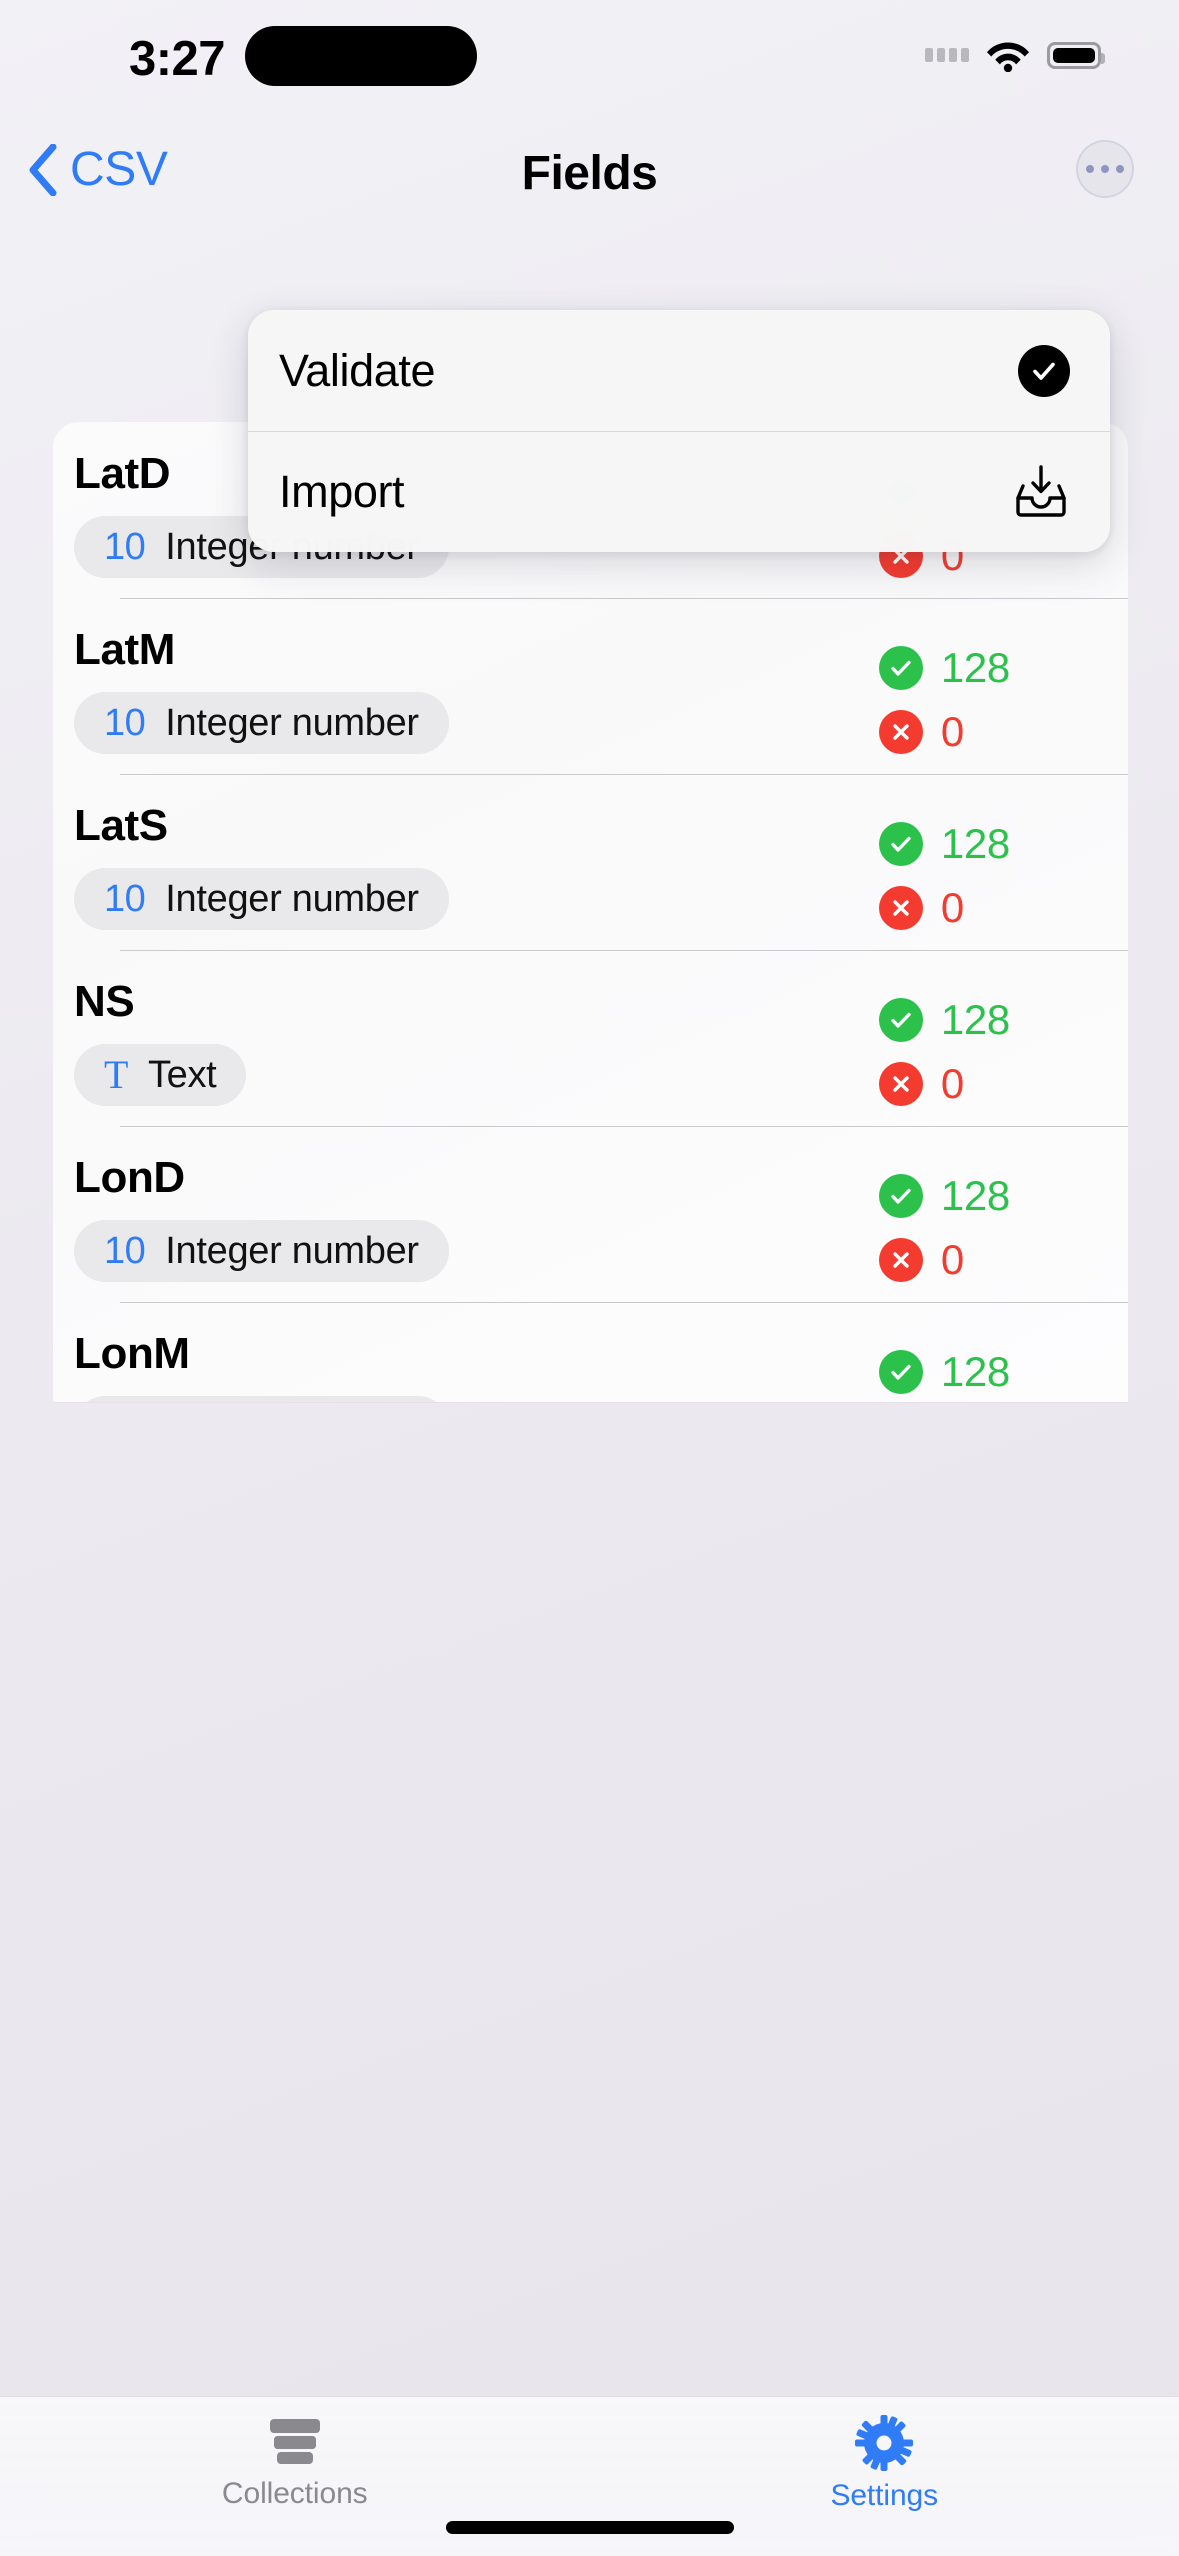 This screenshot has width=1179, height=2556. Describe the element at coordinates (121, 825) in the screenshot. I see `field-name: LatS` at that location.